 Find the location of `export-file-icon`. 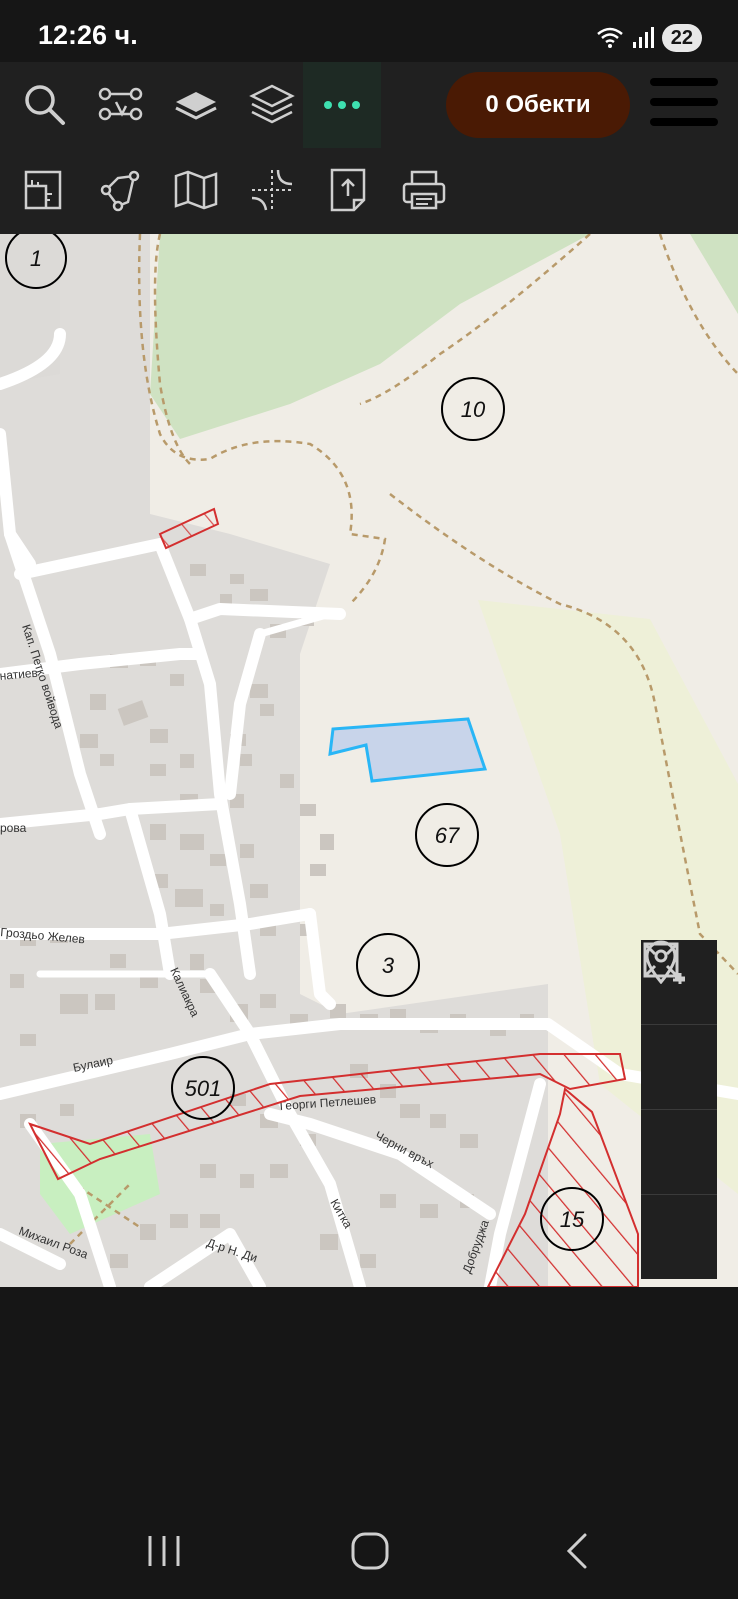

export-file-icon is located at coordinates (348, 190).